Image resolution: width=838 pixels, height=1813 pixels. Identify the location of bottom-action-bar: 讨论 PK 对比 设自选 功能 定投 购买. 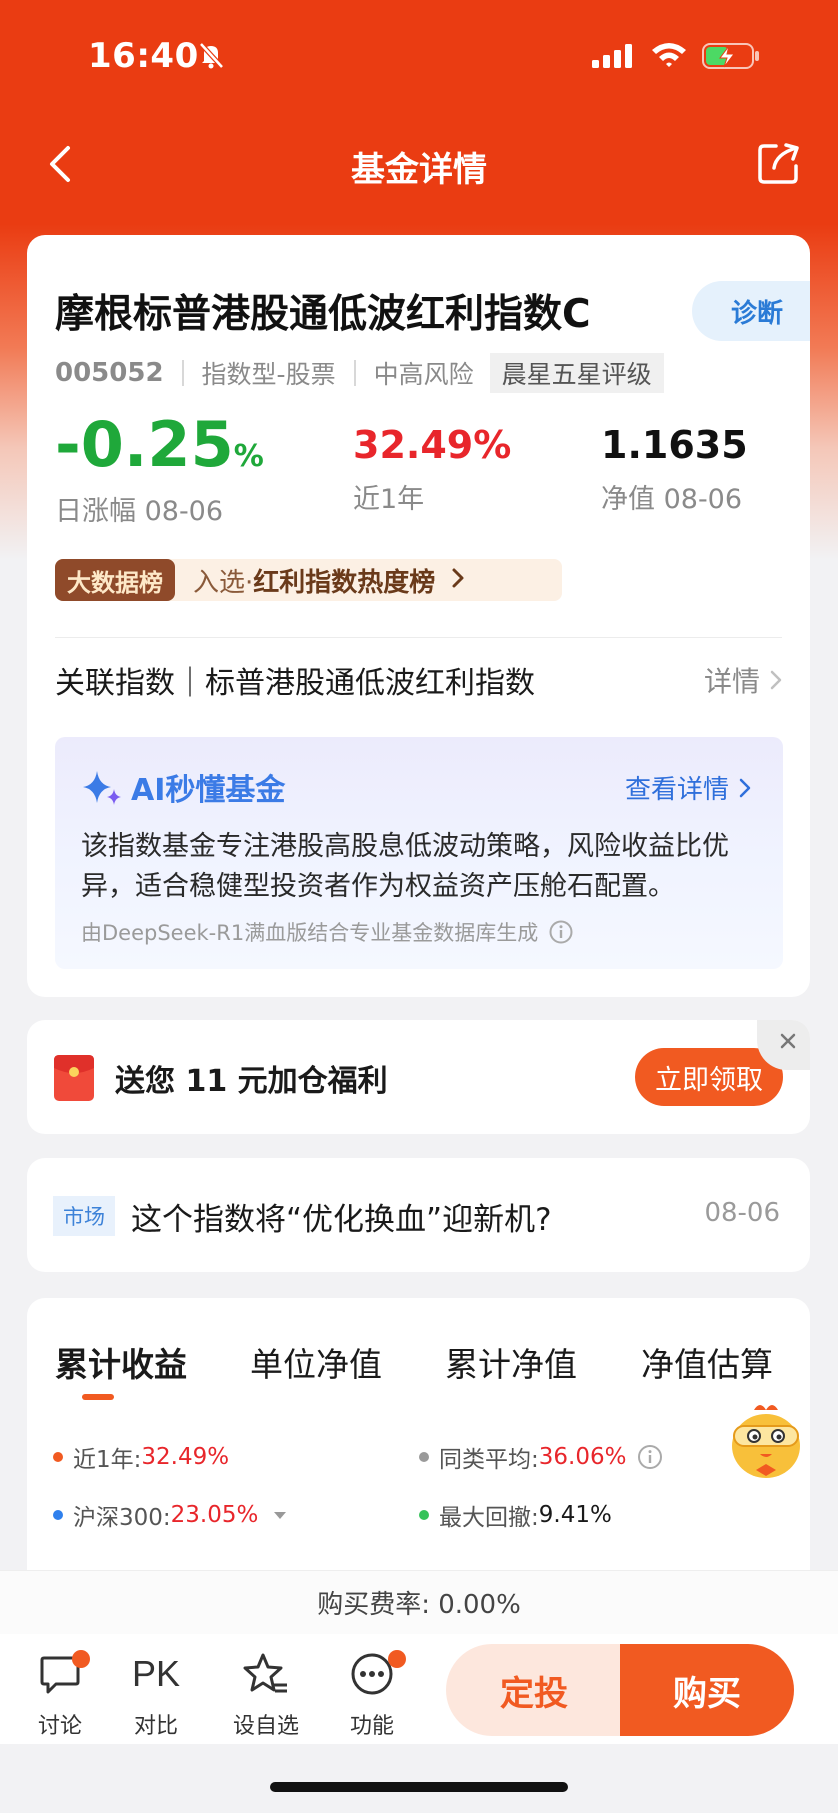
(419, 1689).